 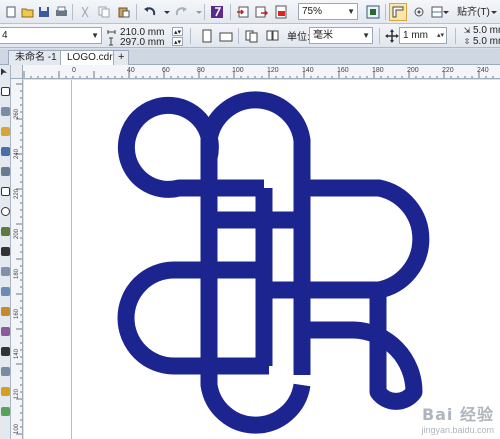 What do you see at coordinates (298, 37) in the screenshot?
I see `units-label: 单位:` at bounding box center [298, 37].